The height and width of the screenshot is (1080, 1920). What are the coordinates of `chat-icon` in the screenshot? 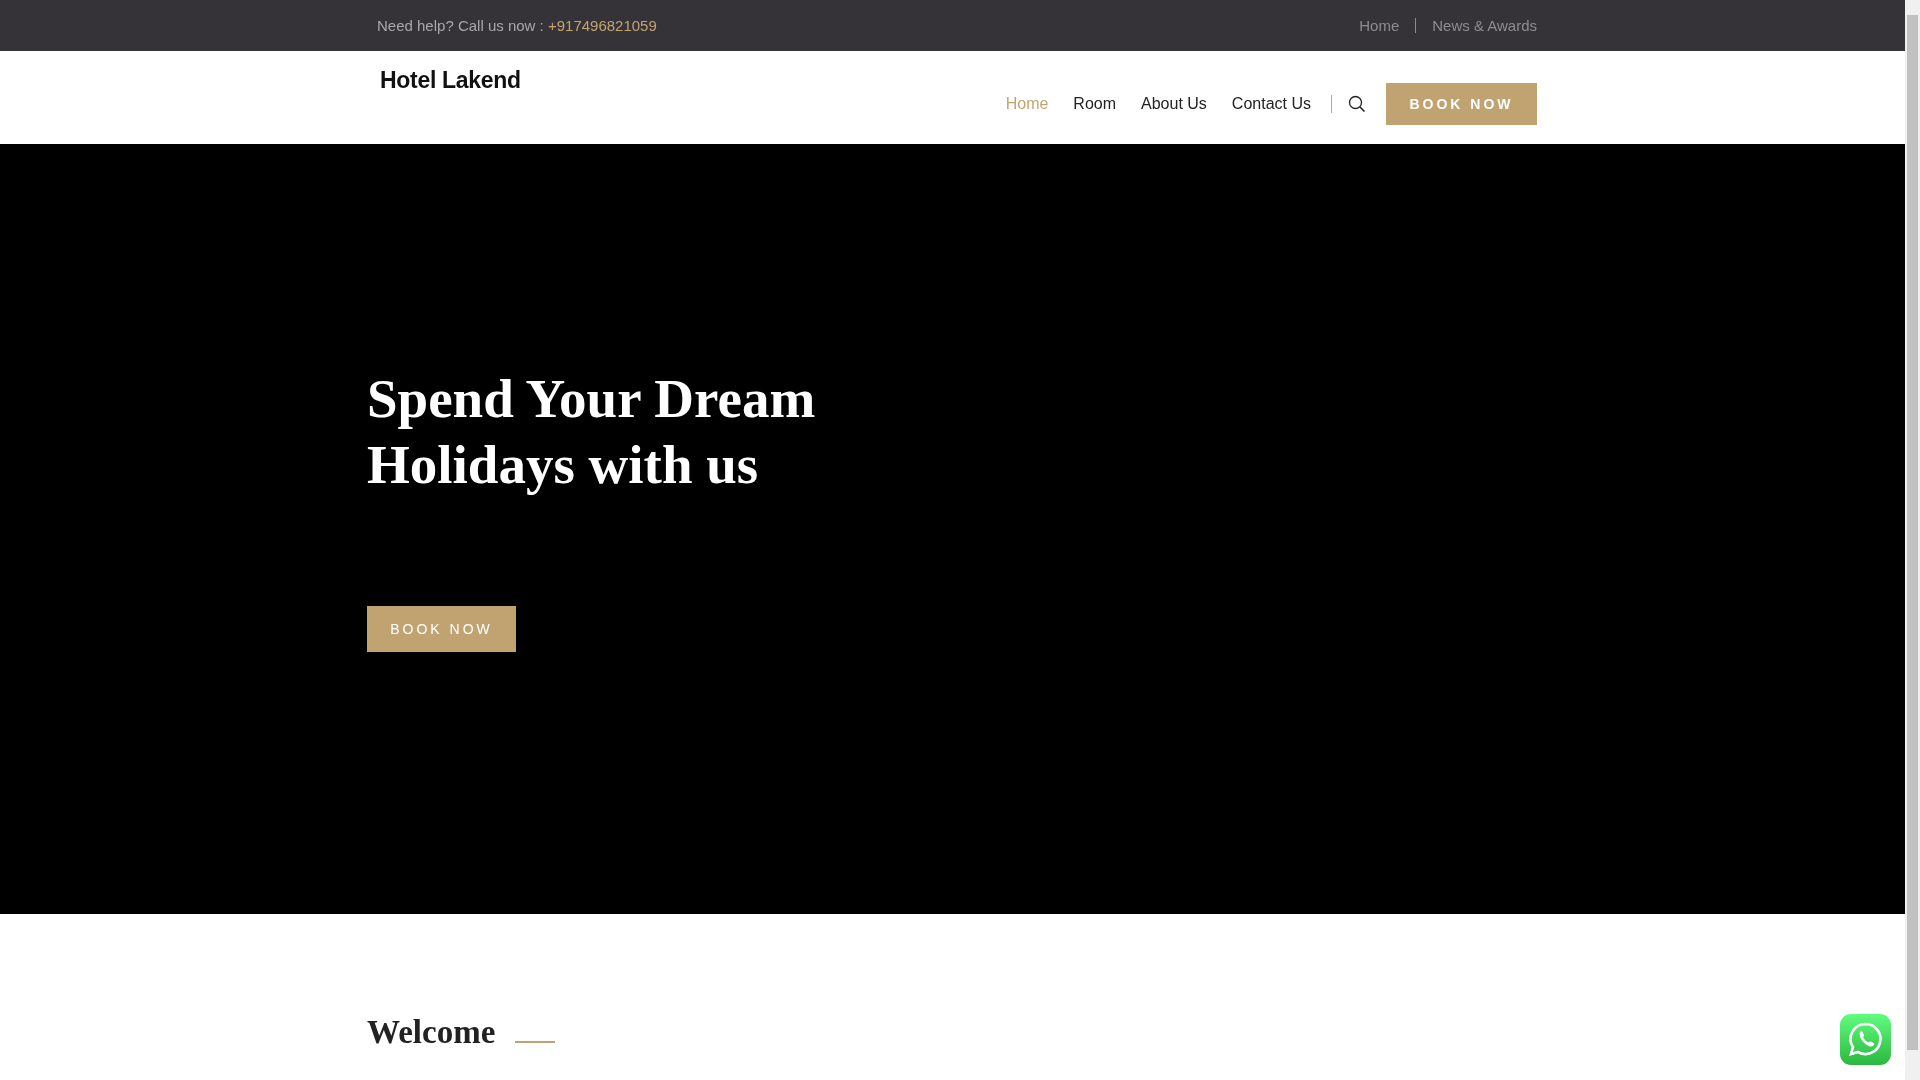 It's located at (1865, 1039).